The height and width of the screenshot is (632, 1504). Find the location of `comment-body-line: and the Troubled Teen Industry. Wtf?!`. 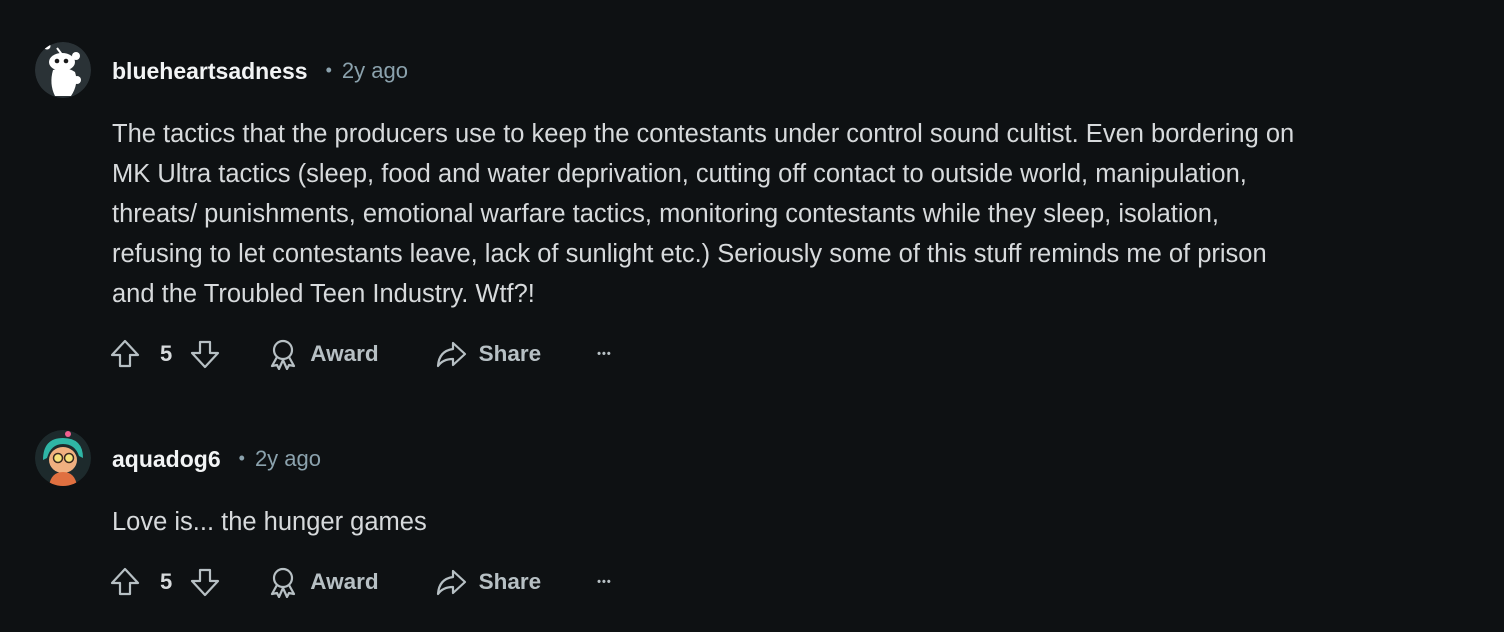

comment-body-line: and the Troubled Teen Industry. Wtf?! is located at coordinates (323, 294).